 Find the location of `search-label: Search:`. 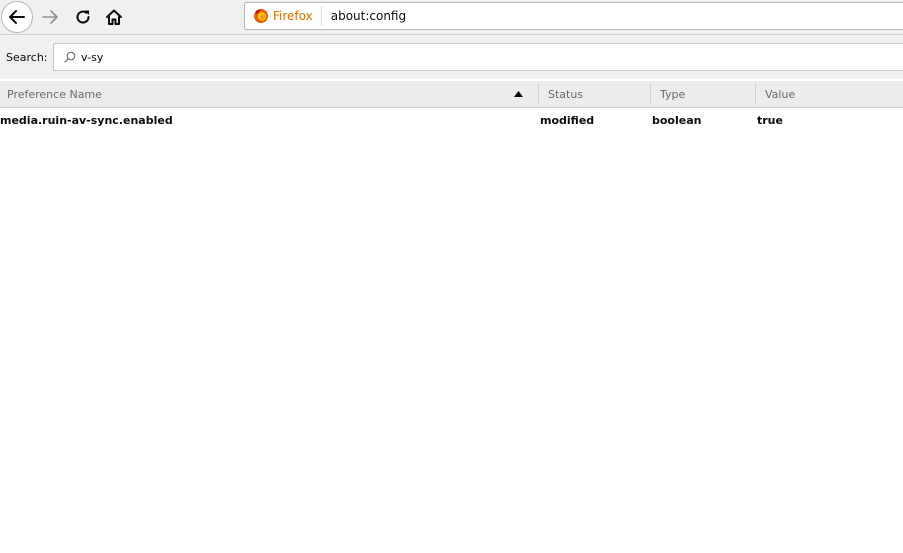

search-label: Search: is located at coordinates (27, 57).